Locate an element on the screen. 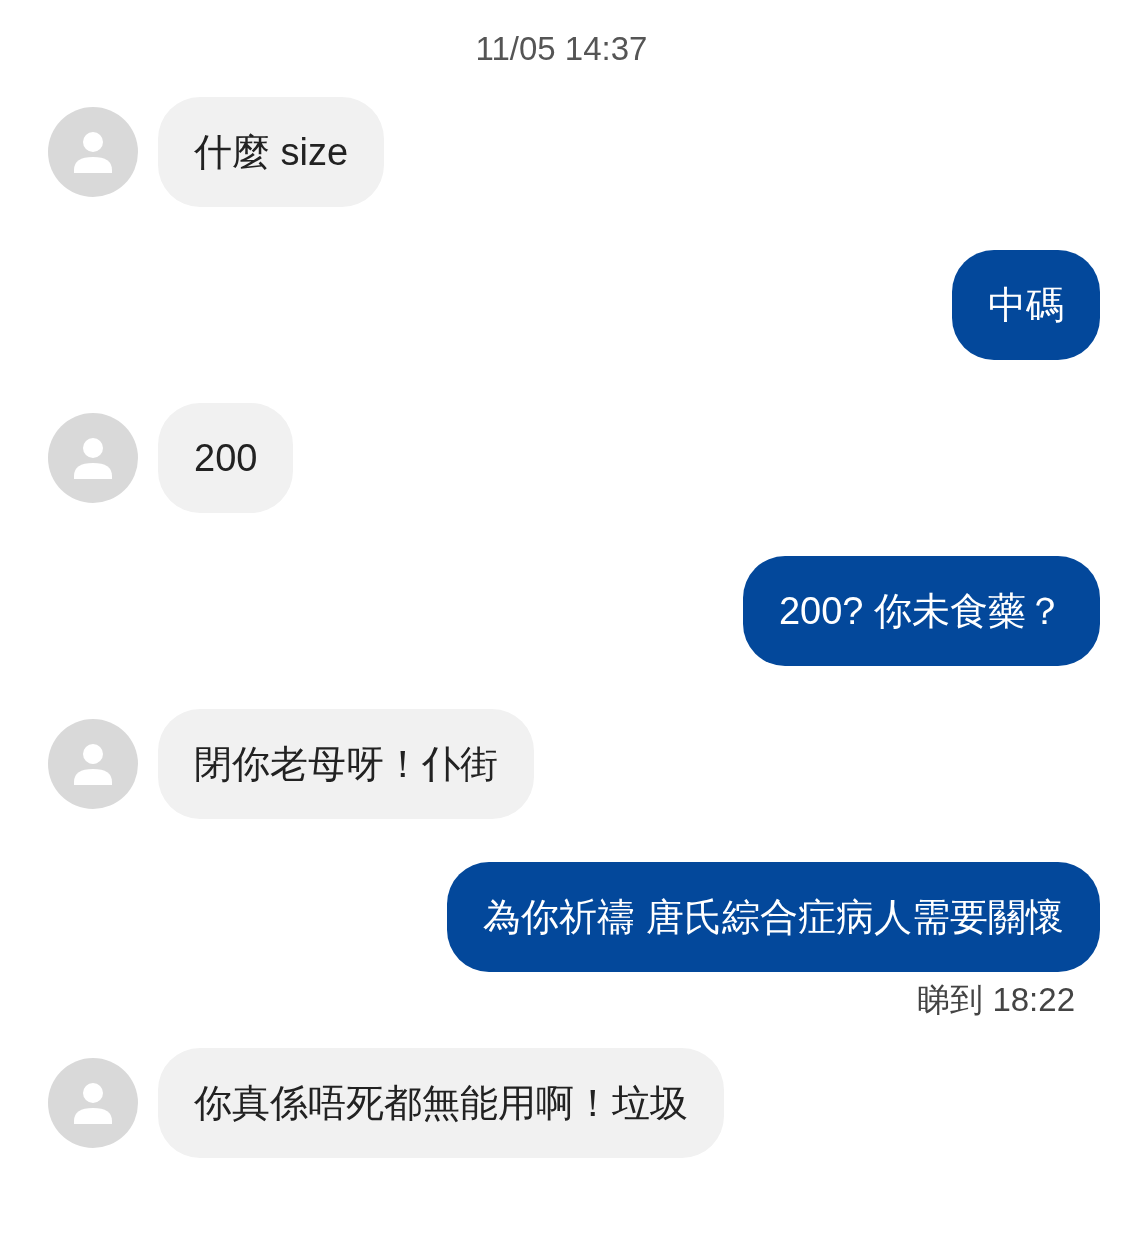 Image resolution: width=1125 pixels, height=1235 pixels. message-bubble: 200 is located at coordinates (226, 458).